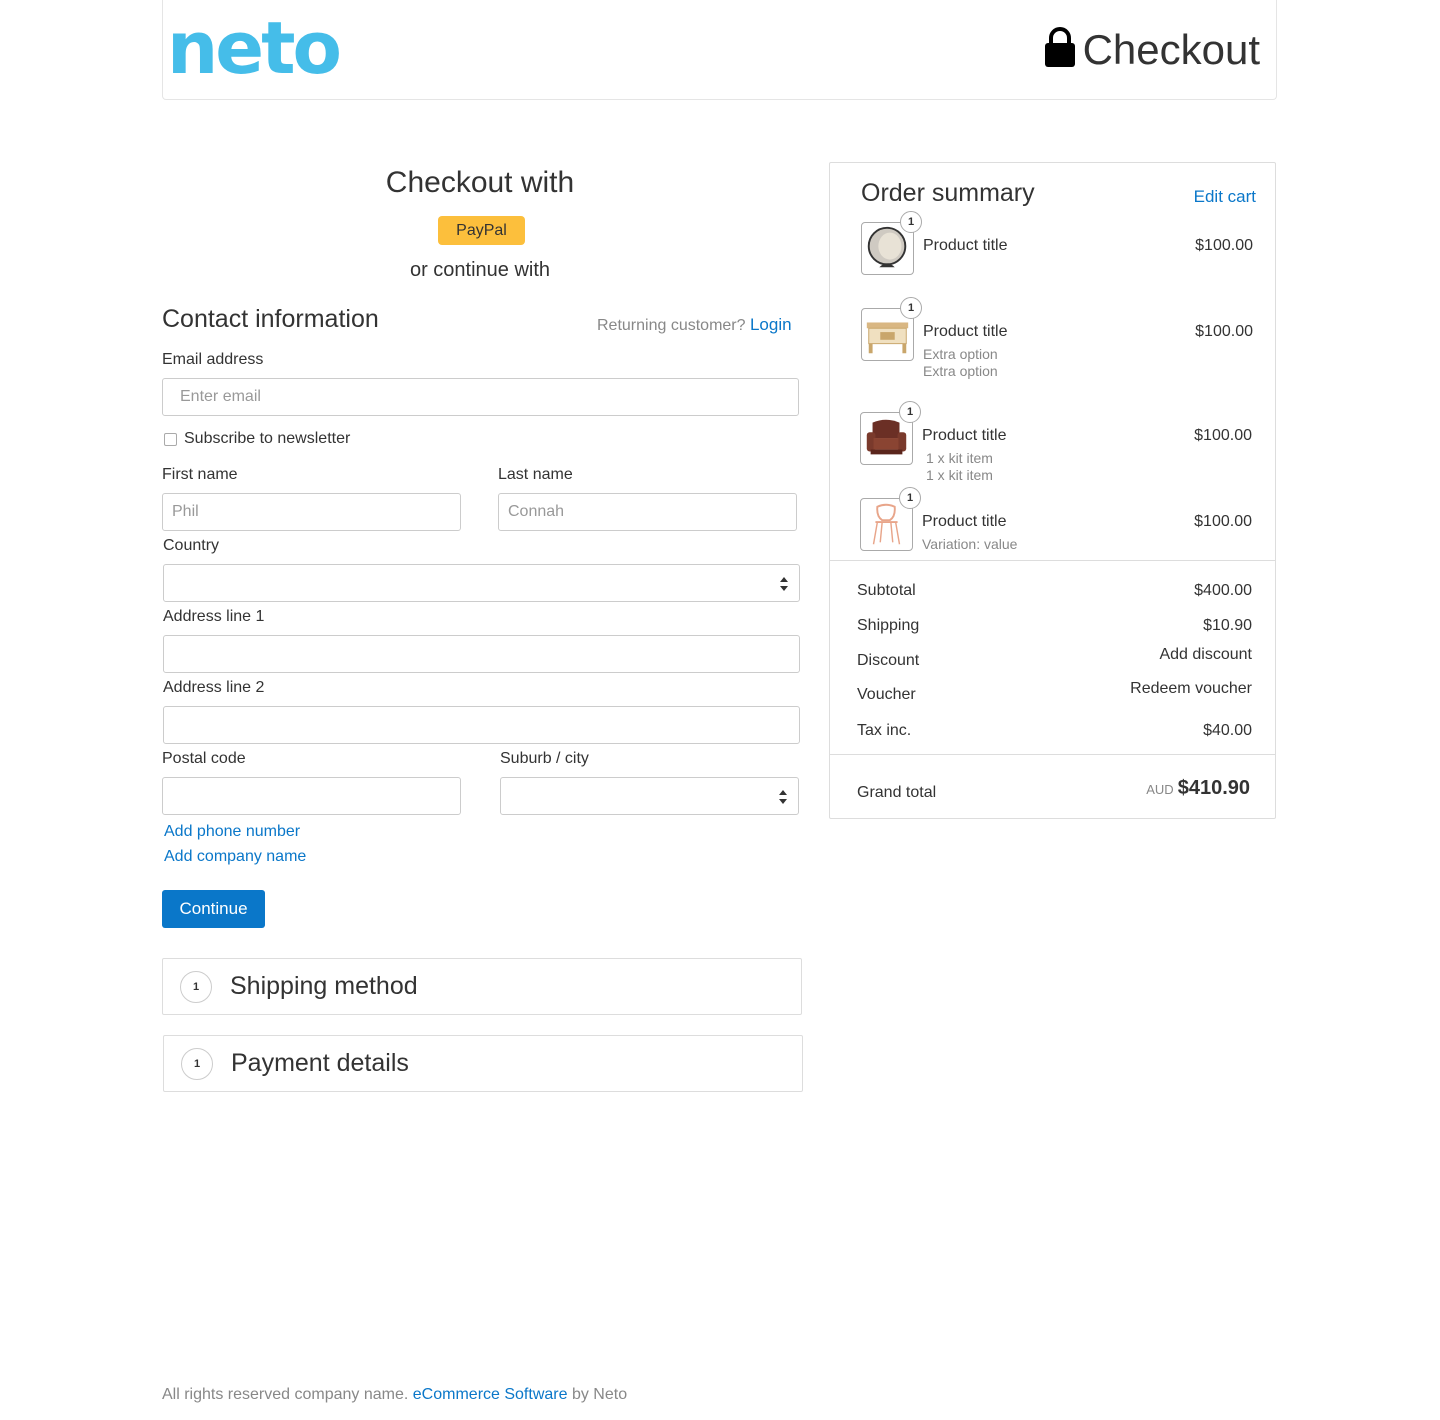 This screenshot has height=1420, width=1440. What do you see at coordinates (311, 512) in the screenshot?
I see `first-name-field` at bounding box center [311, 512].